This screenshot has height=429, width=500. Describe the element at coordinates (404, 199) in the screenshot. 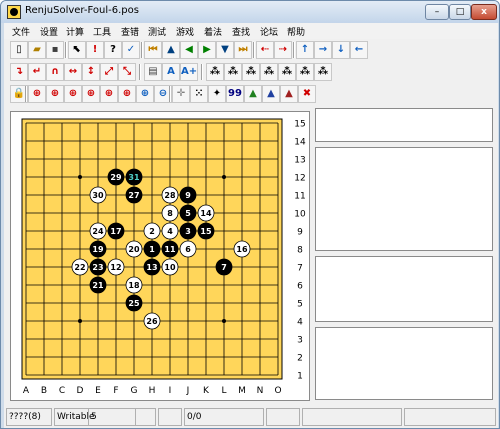

I see `comment-box` at that location.